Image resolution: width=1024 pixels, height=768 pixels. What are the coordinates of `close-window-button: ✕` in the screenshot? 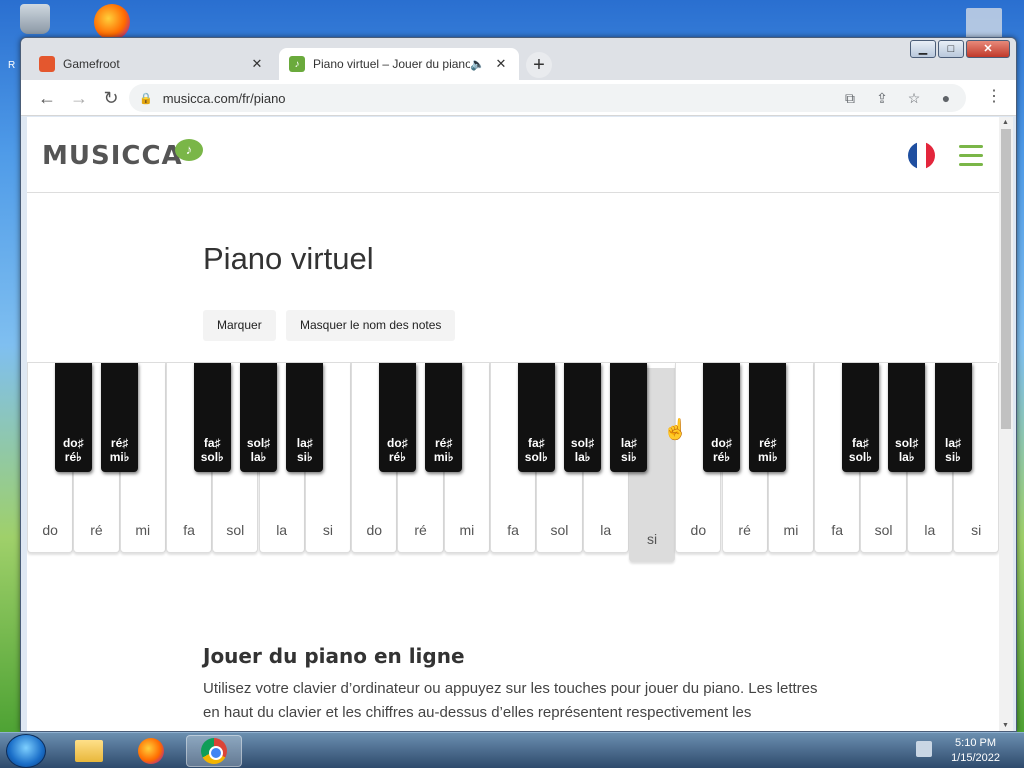 It's located at (988, 49).